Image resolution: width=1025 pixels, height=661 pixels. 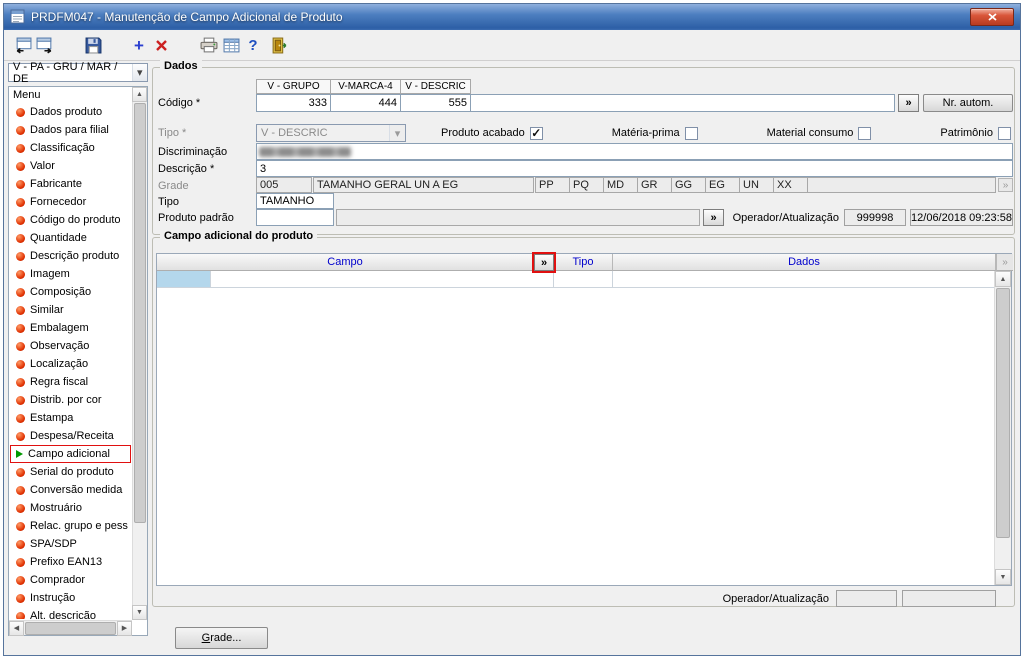 I want to click on row-selector-cell, so click(x=184, y=279).